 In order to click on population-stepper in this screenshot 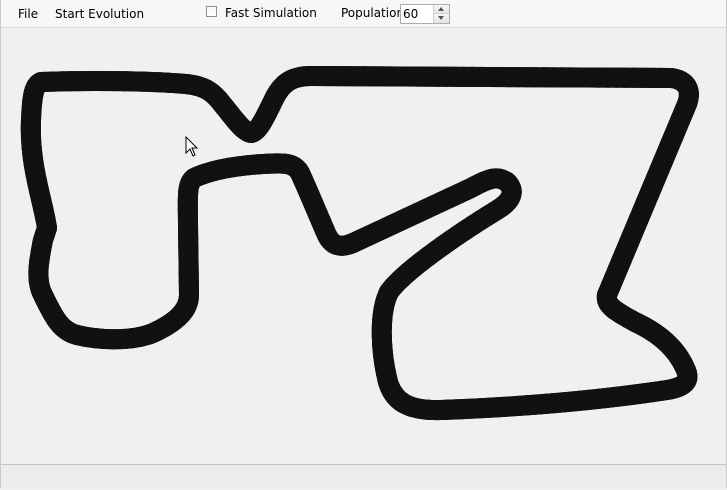, I will do `click(425, 14)`.